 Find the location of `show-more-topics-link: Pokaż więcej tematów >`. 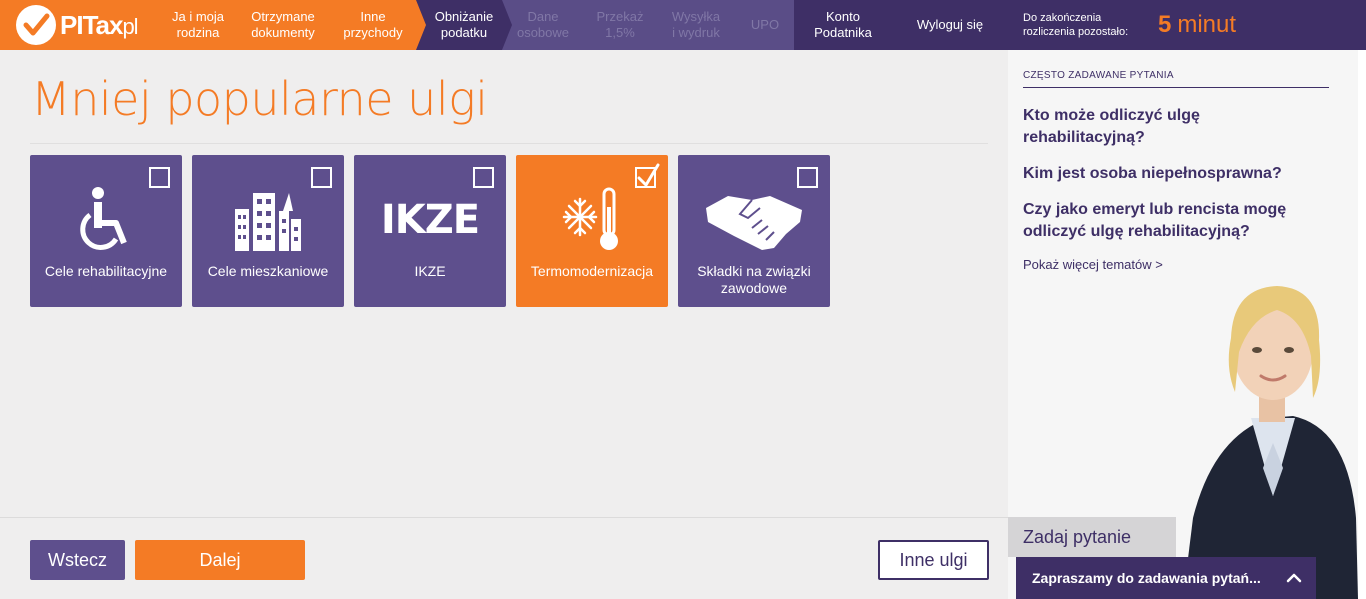

show-more-topics-link: Pokaż więcej tematów > is located at coordinates (1093, 264).